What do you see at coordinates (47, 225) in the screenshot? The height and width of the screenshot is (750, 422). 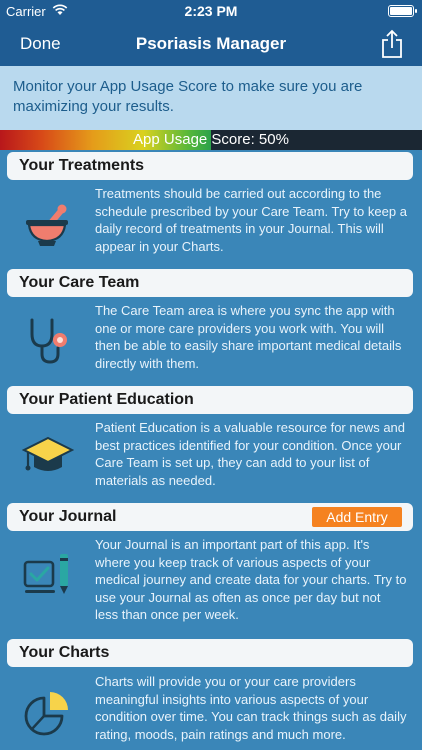 I see `mortar-pestle-icon` at bounding box center [47, 225].